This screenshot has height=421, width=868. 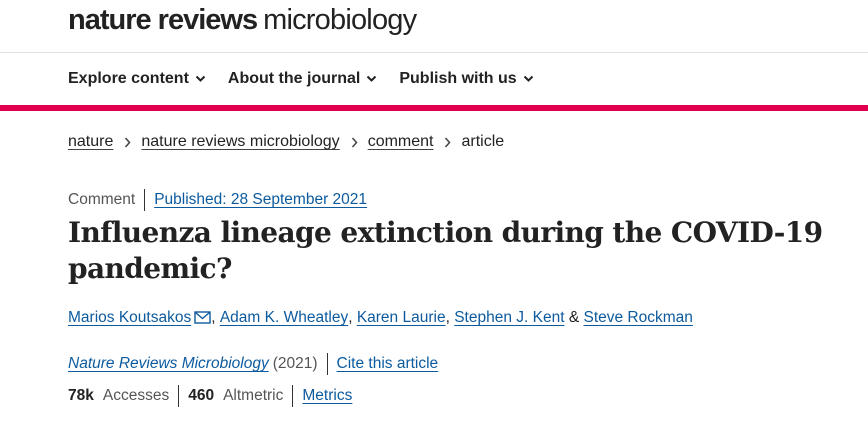 I want to click on accesses-count: 78k, so click(x=81, y=395).